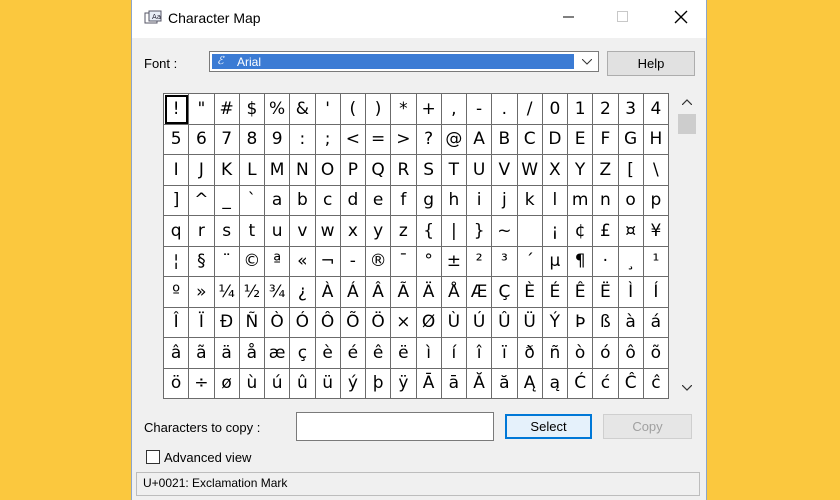 The height and width of the screenshot is (500, 840). What do you see at coordinates (480, 200) in the screenshot?
I see `char-cell: i` at bounding box center [480, 200].